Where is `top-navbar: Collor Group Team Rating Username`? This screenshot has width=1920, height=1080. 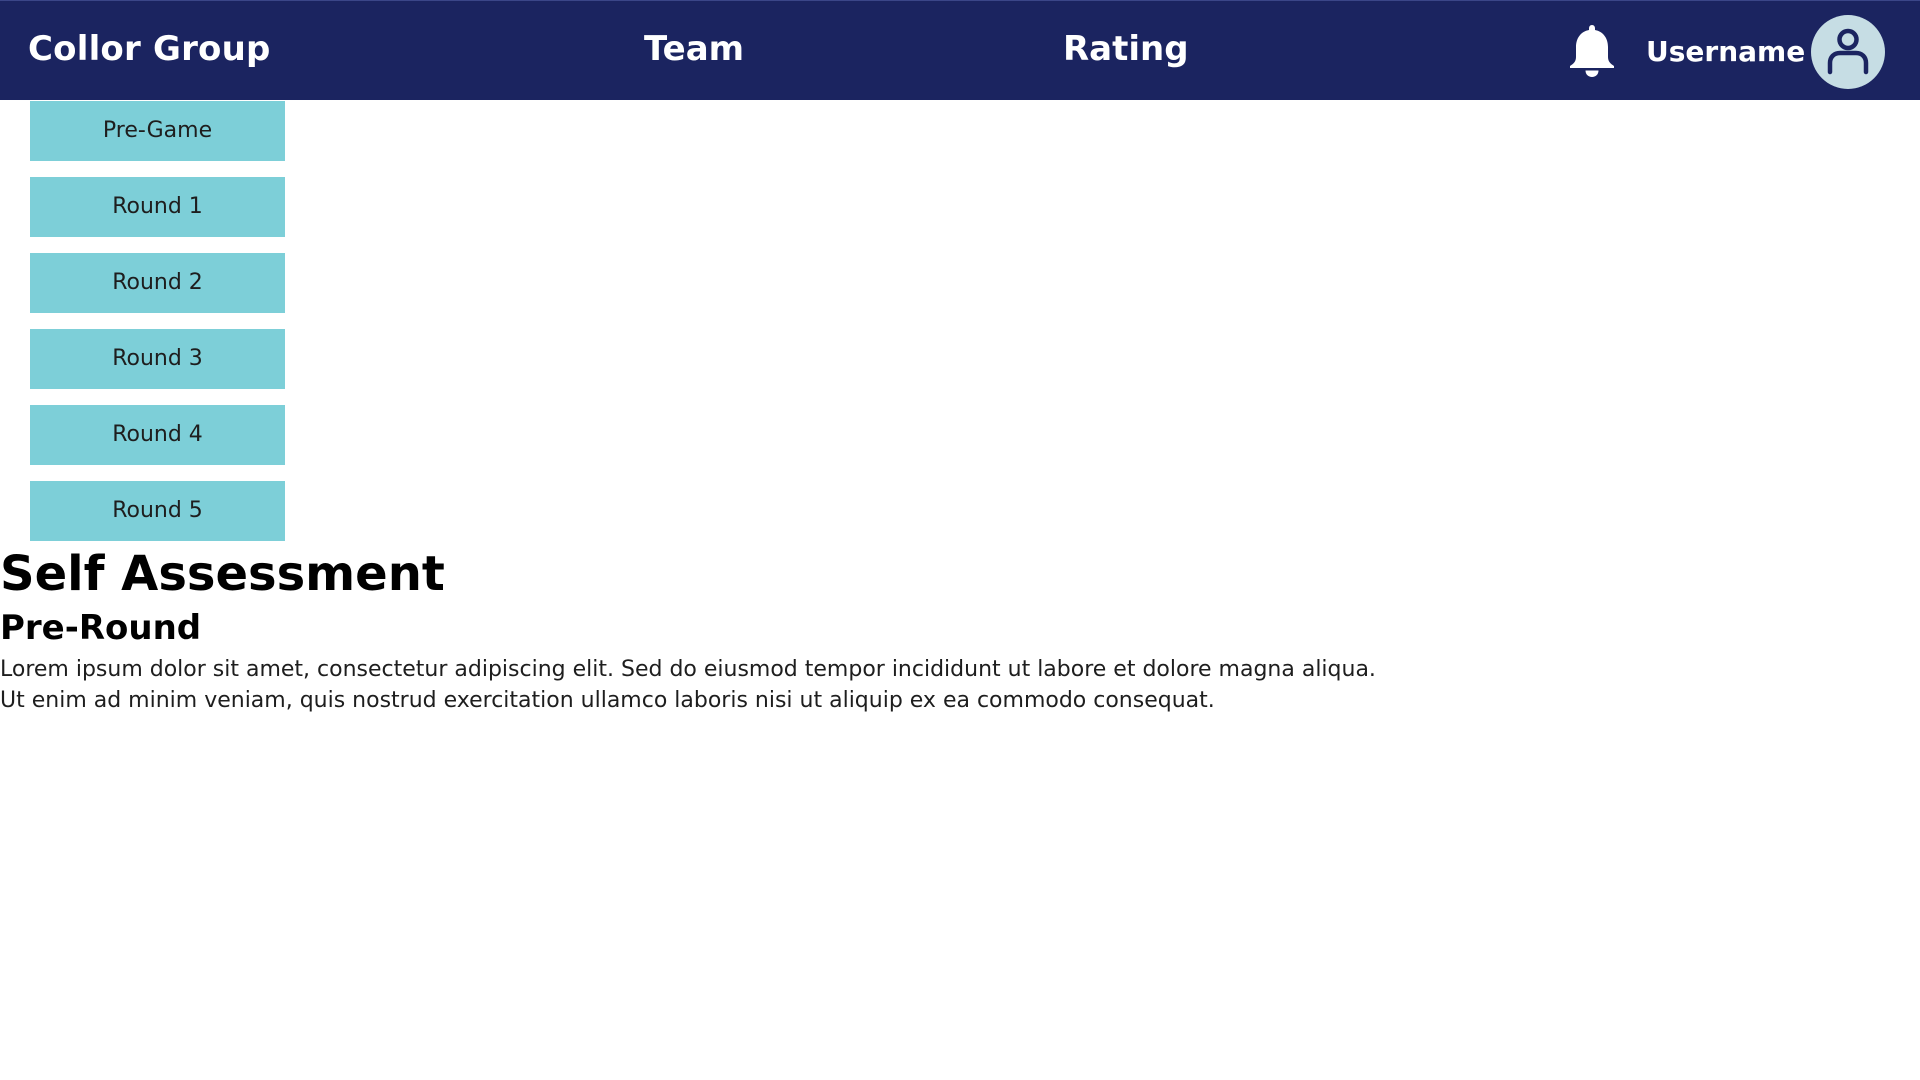
top-navbar: Collor Group Team Rating Username is located at coordinates (960, 50).